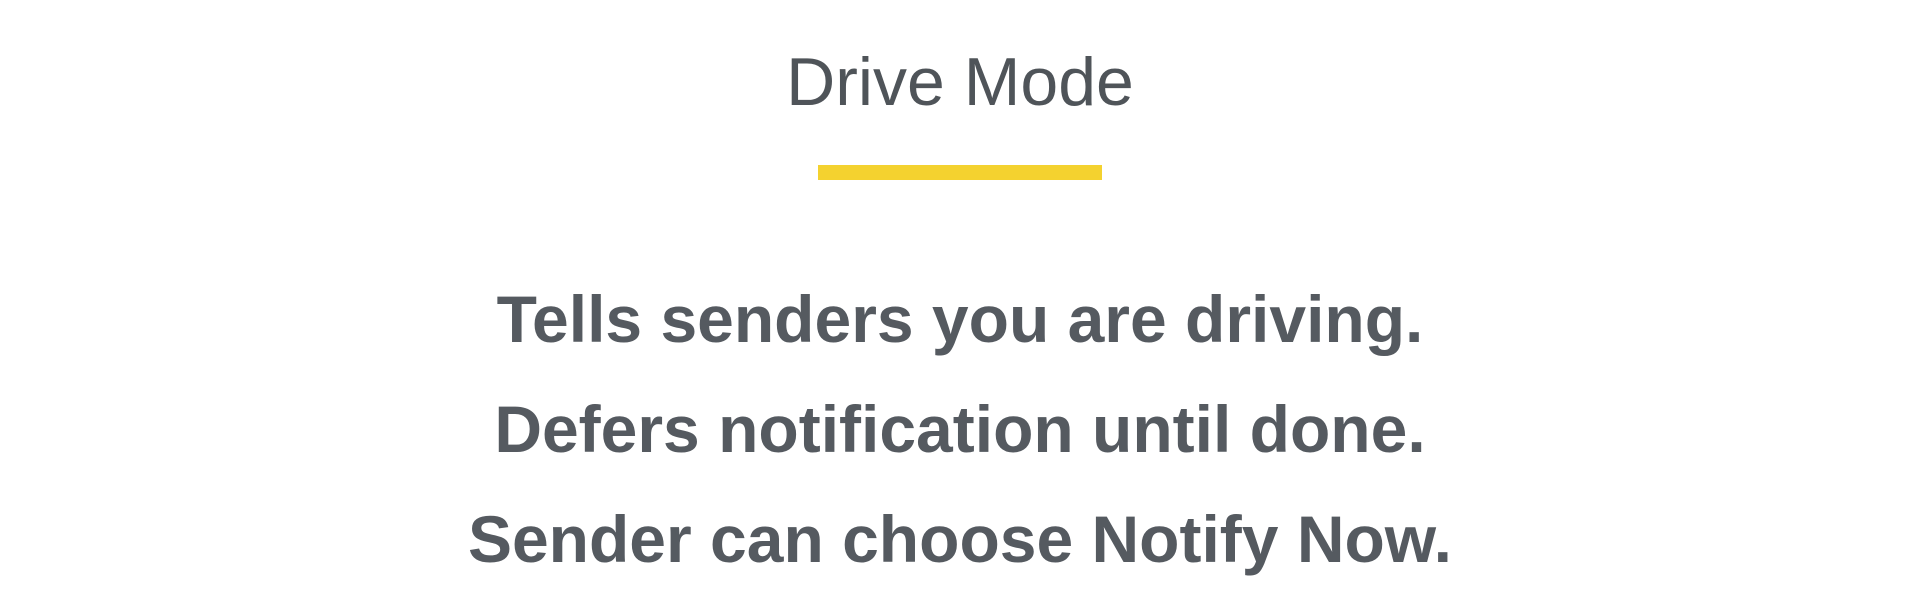 The image size is (1920, 594). I want to click on feature-line-2: Defers notification until done., so click(960, 429).